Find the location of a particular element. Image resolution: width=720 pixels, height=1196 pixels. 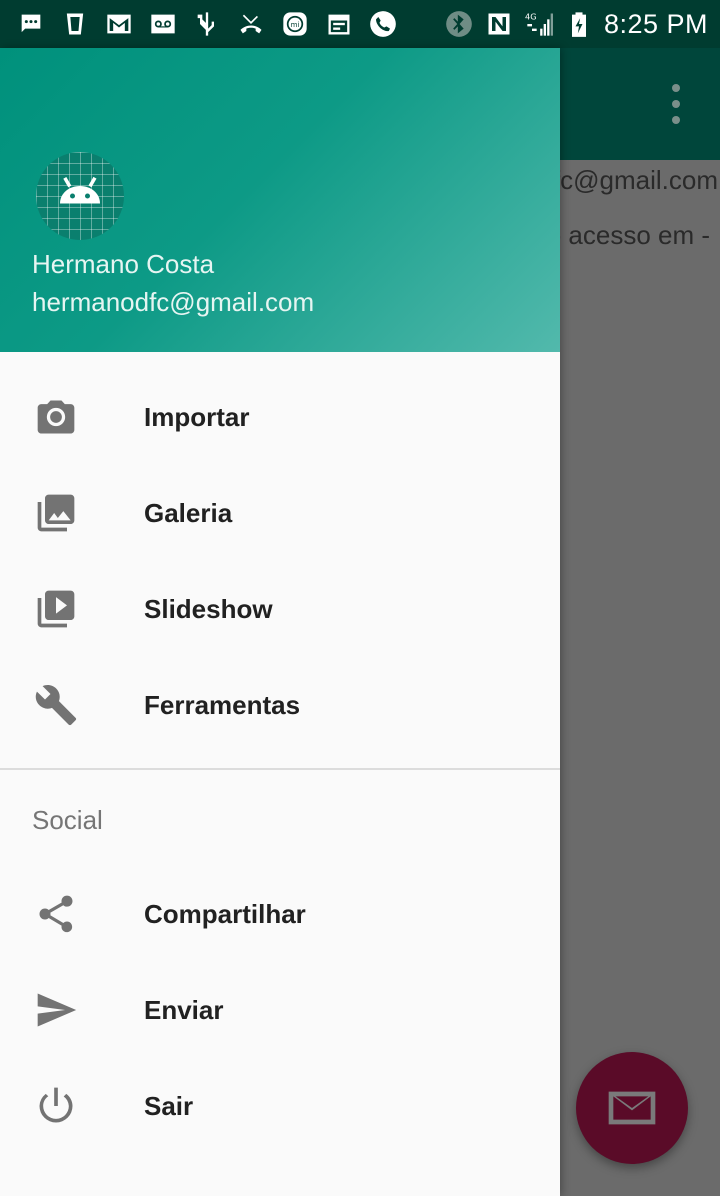

menu-item-label: Galeria is located at coordinates (188, 512).